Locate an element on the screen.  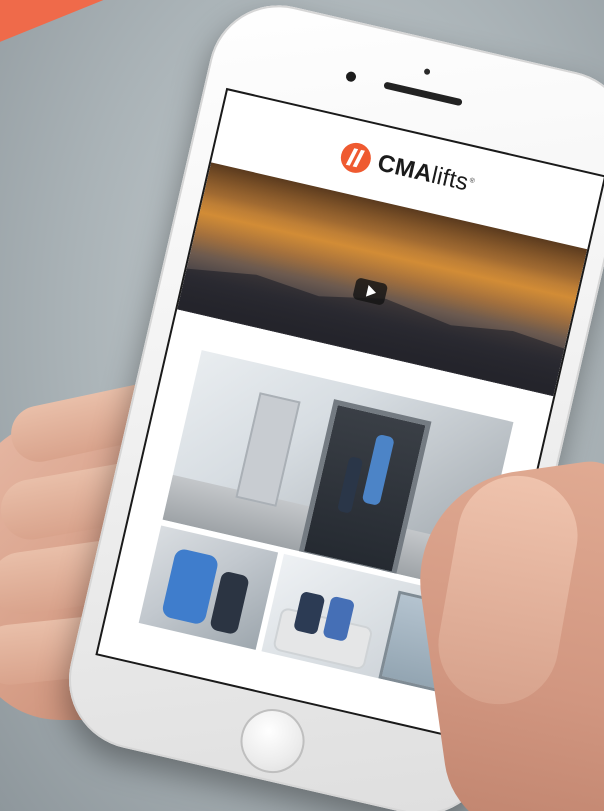
family-lift-photo is located at coordinates (208, 587).